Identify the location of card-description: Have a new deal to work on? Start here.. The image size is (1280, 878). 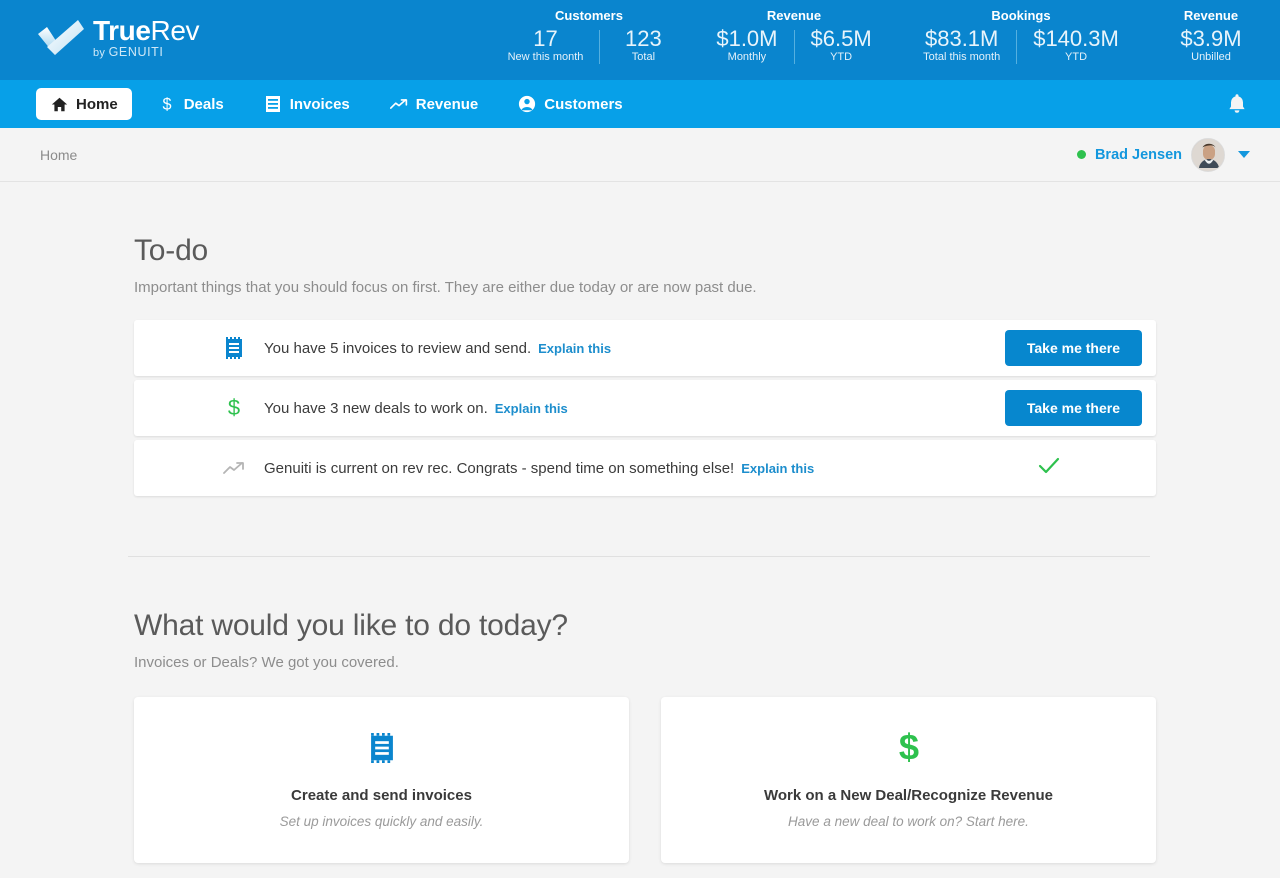
(908, 821).